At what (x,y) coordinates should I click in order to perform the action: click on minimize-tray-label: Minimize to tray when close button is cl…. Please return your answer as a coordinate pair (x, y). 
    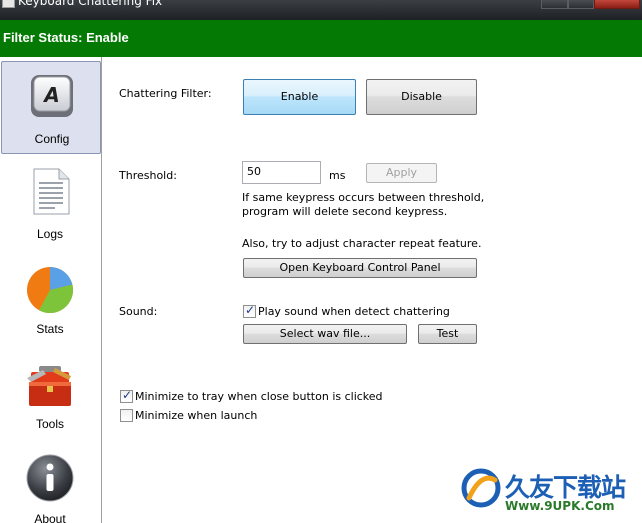
    Looking at the image, I should click on (259, 396).